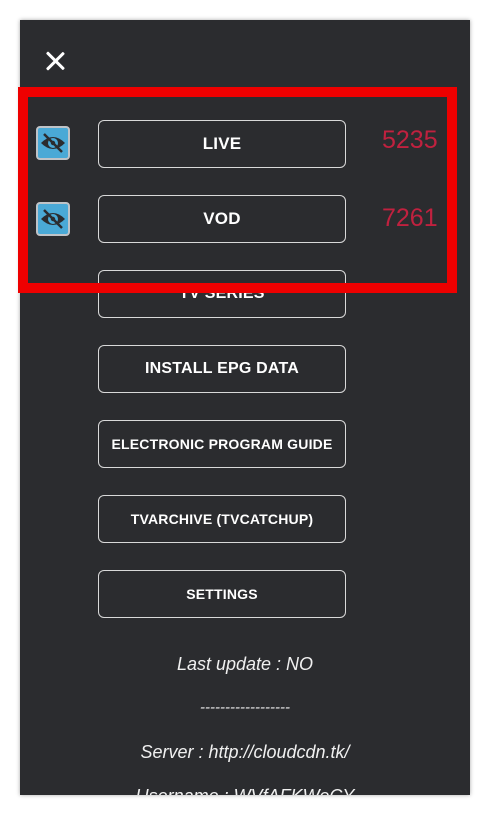 The height and width of the screenshot is (815, 490). I want to click on live-label: LIVE, so click(222, 143).